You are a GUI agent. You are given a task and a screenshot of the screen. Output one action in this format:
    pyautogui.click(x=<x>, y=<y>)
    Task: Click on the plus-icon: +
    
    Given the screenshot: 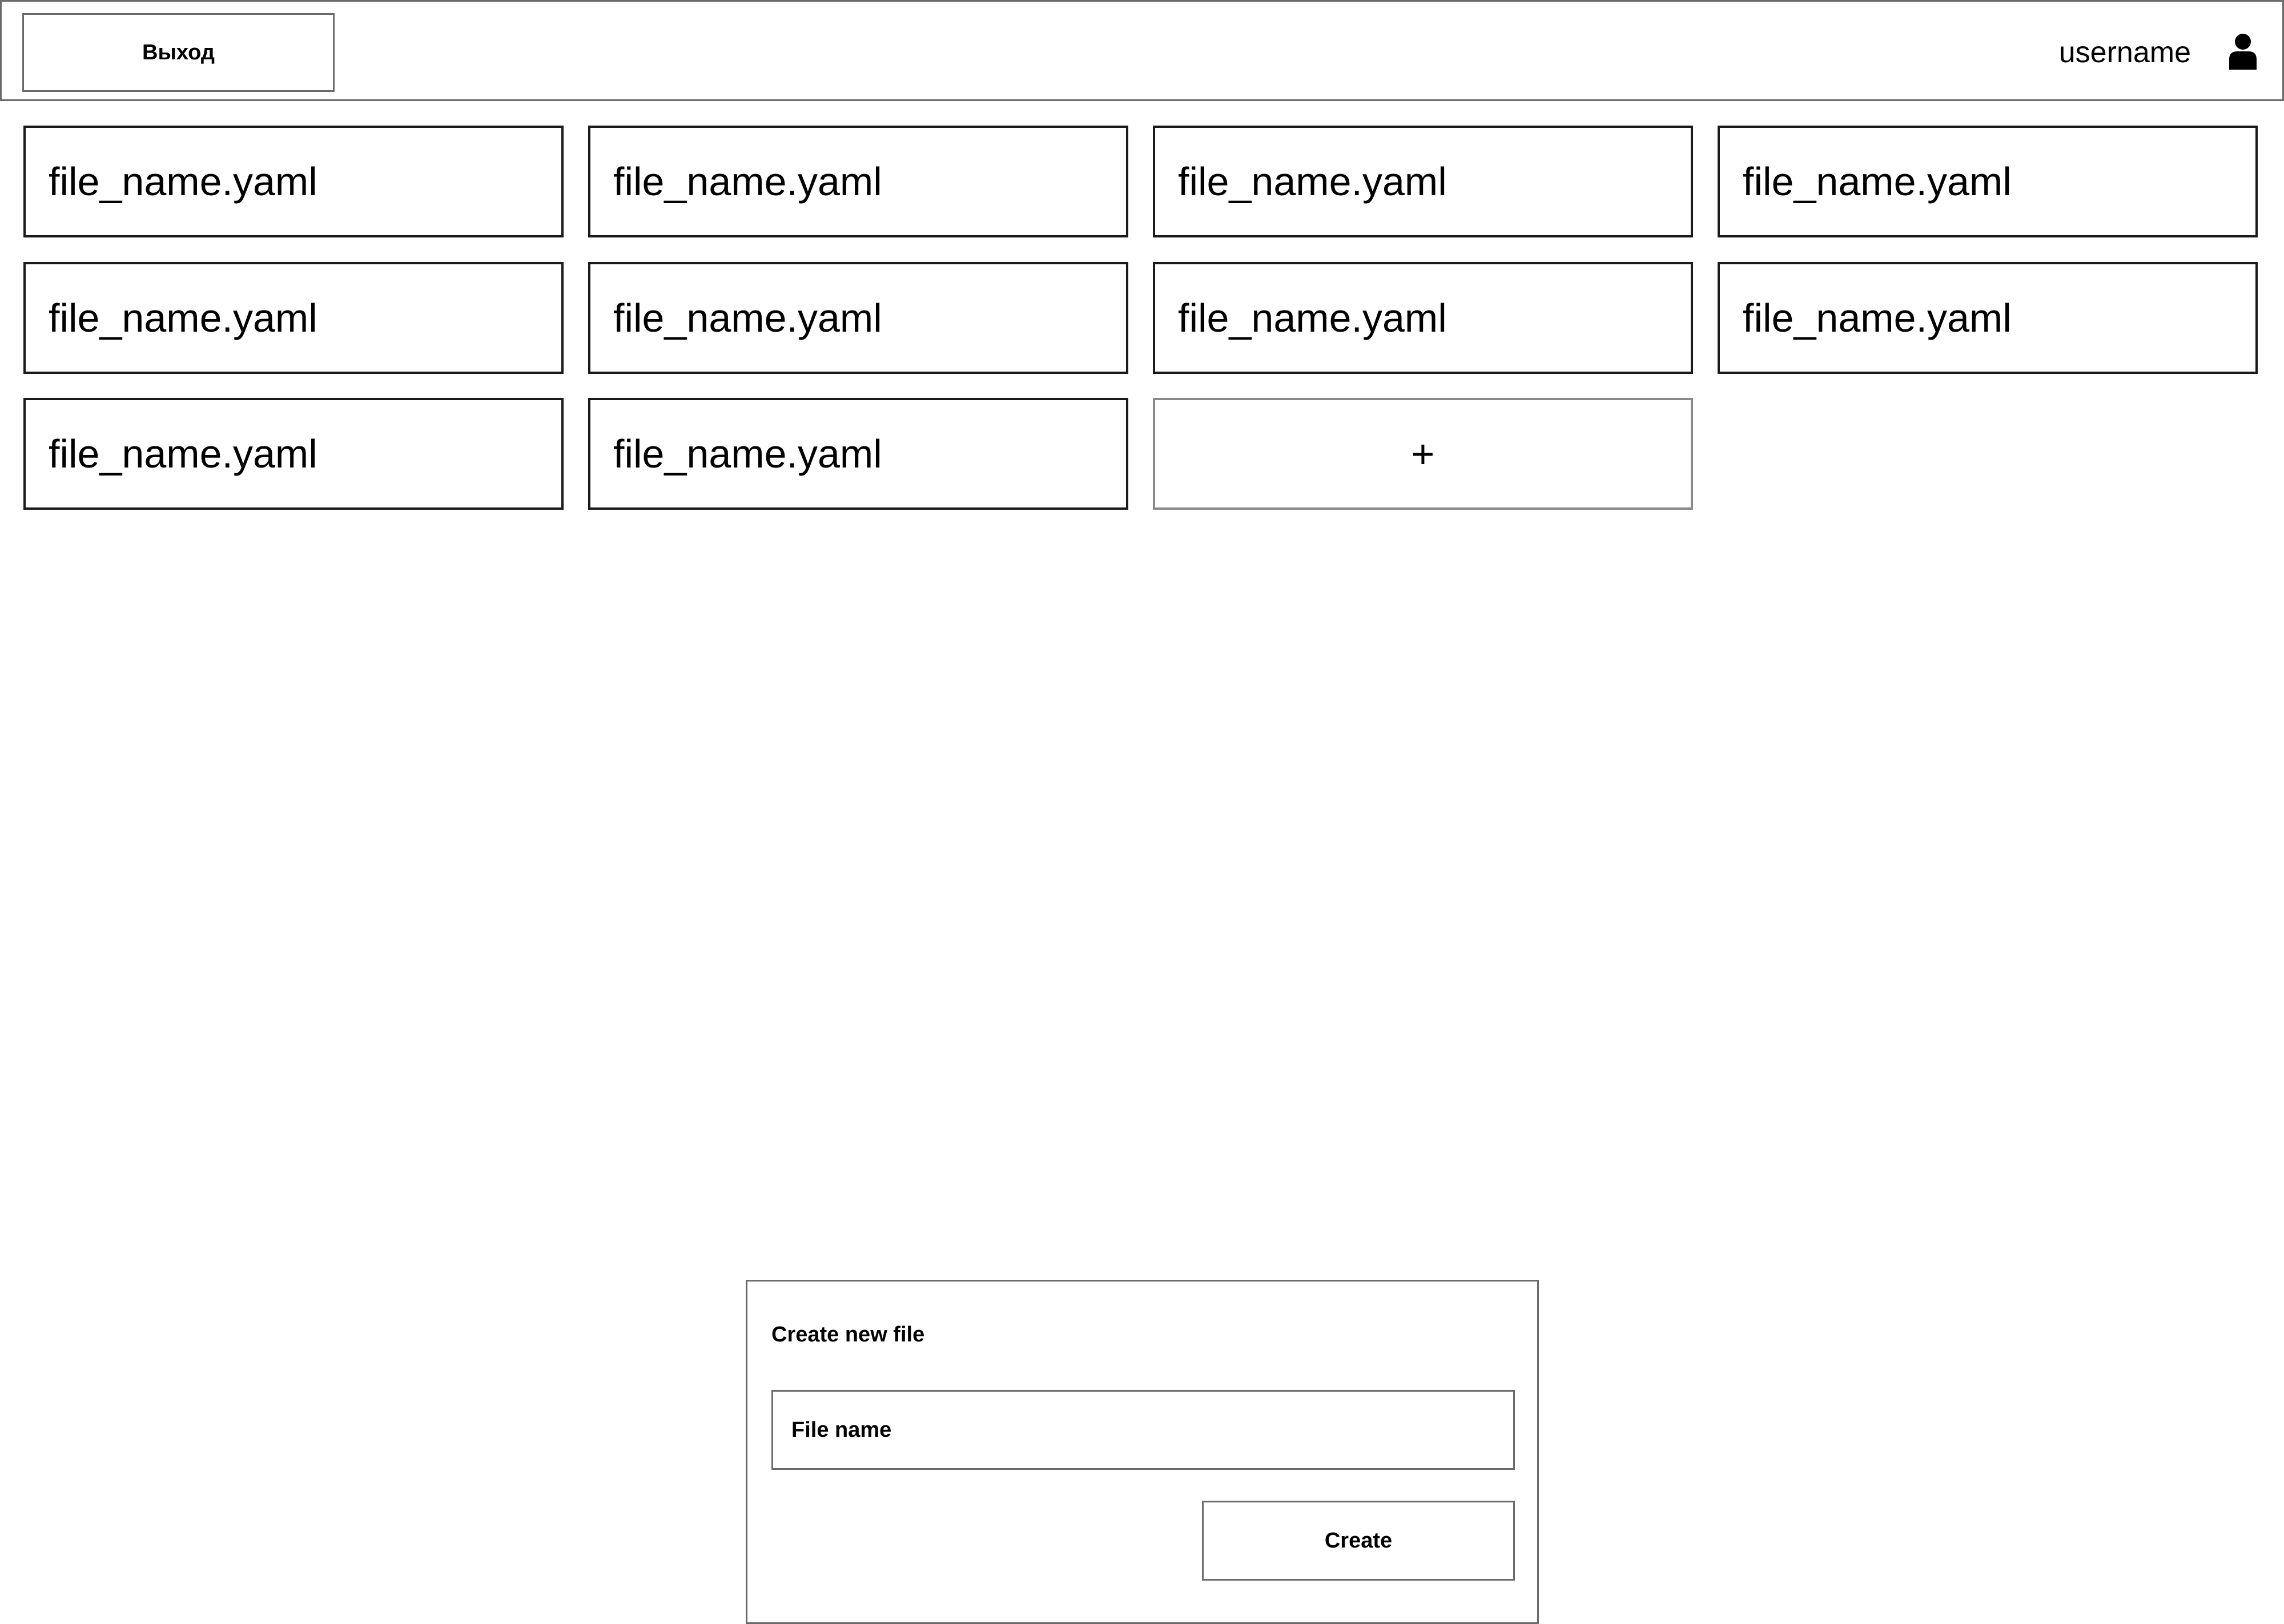 What is the action you would take?
    pyautogui.click(x=1423, y=454)
    